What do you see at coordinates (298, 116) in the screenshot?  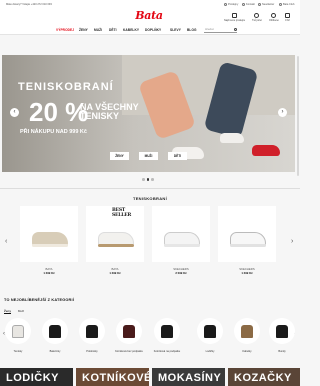 I see `scrollbar` at bounding box center [298, 116].